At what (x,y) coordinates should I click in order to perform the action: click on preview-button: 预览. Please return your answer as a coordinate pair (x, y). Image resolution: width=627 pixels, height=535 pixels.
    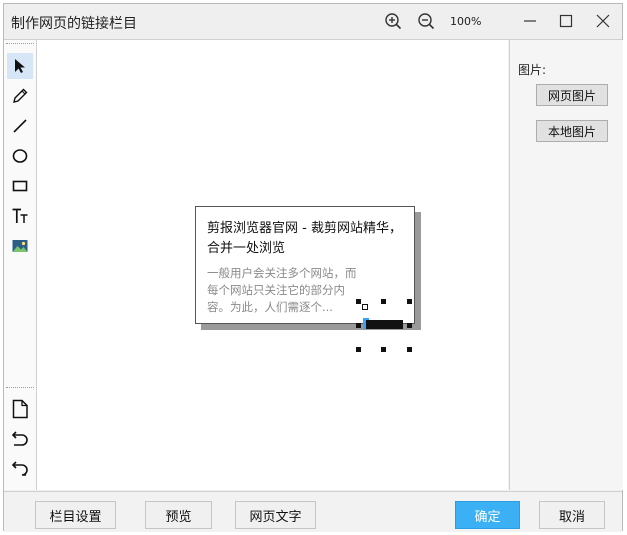
    Looking at the image, I should click on (178, 515).